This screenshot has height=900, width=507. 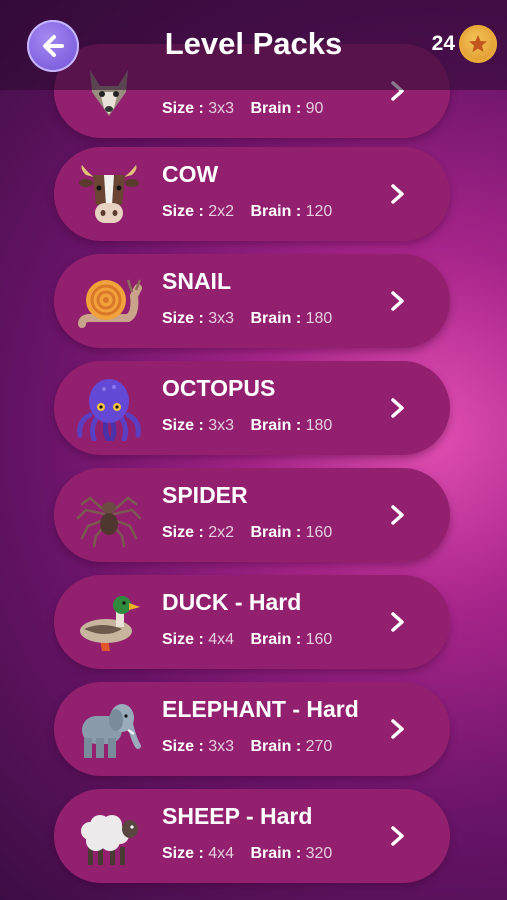 I want to click on star-coin-icon, so click(x=478, y=44).